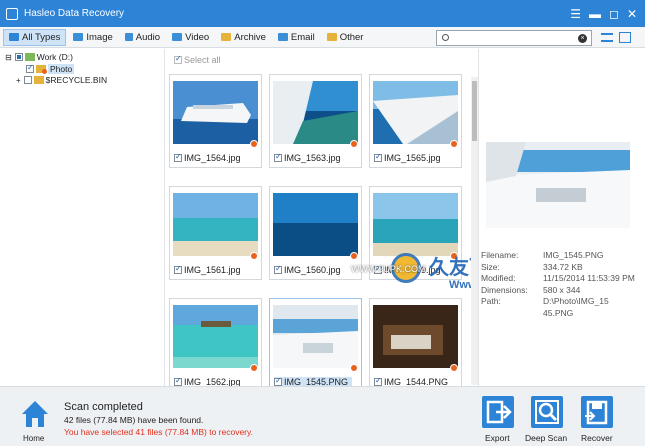 The height and width of the screenshot is (446, 645). What do you see at coordinates (445, 37) in the screenshot?
I see `search-icon` at bounding box center [445, 37].